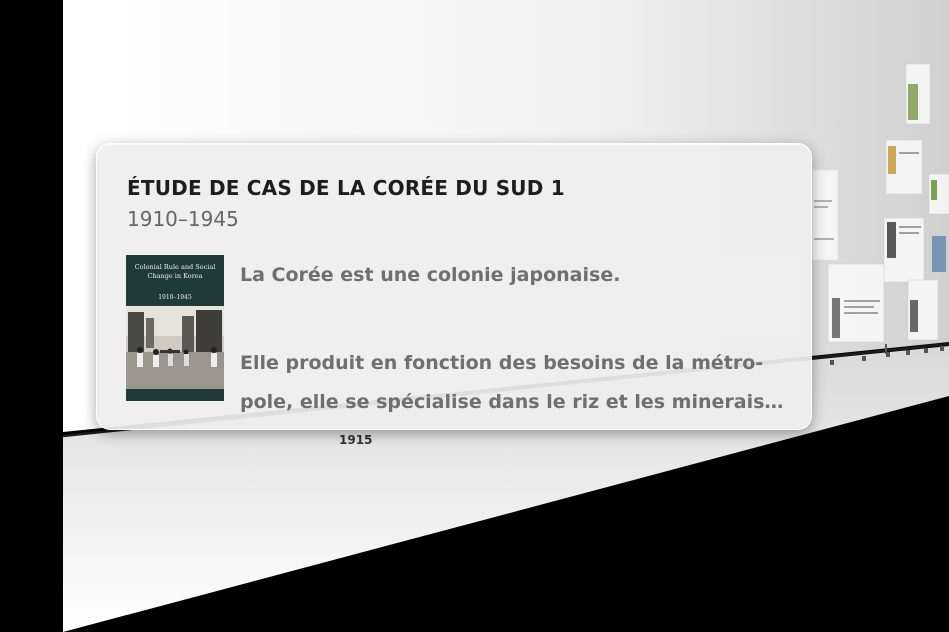 The height and width of the screenshot is (632, 949). Describe the element at coordinates (430, 275) in the screenshot. I see `event-text-line-1: La Corée est une colonie japonaise.` at that location.